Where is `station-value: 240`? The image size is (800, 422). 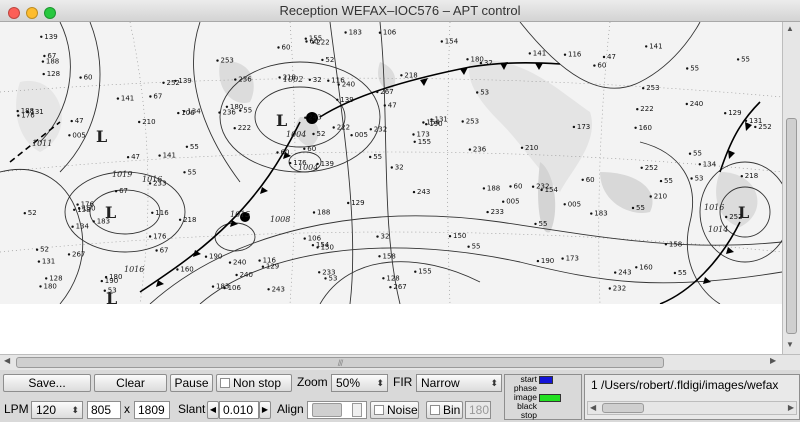 station-value: 240 is located at coordinates (246, 275).